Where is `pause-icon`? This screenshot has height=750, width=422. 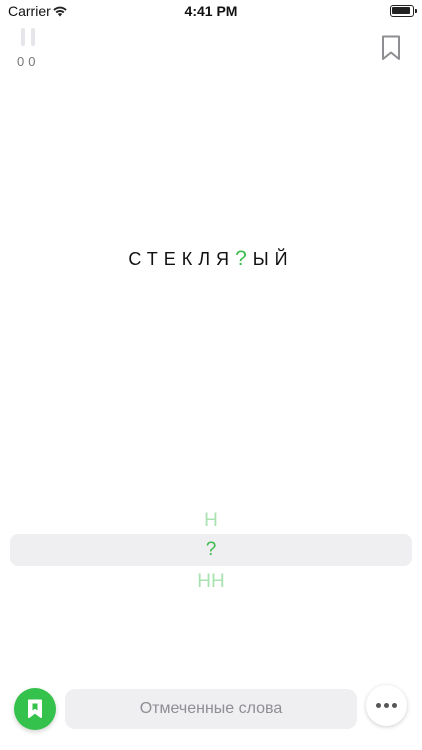
pause-icon is located at coordinates (23, 37).